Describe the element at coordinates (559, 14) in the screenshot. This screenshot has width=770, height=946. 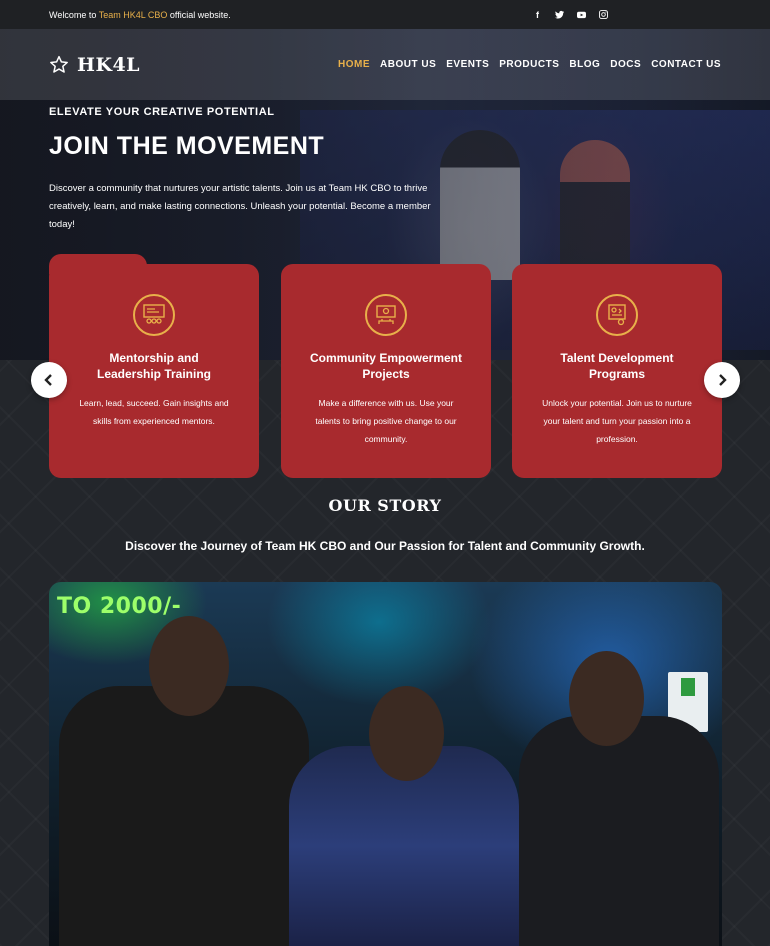
I see `twitter-icon` at that location.